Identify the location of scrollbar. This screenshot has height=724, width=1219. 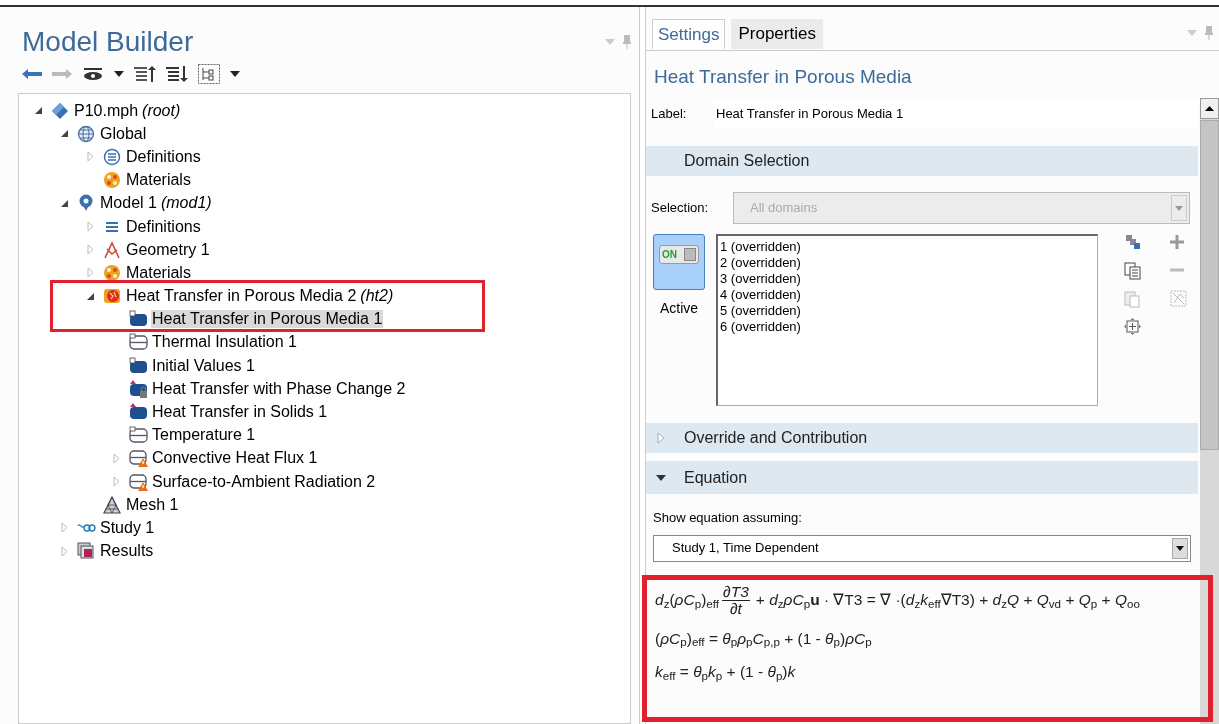
(1209, 411).